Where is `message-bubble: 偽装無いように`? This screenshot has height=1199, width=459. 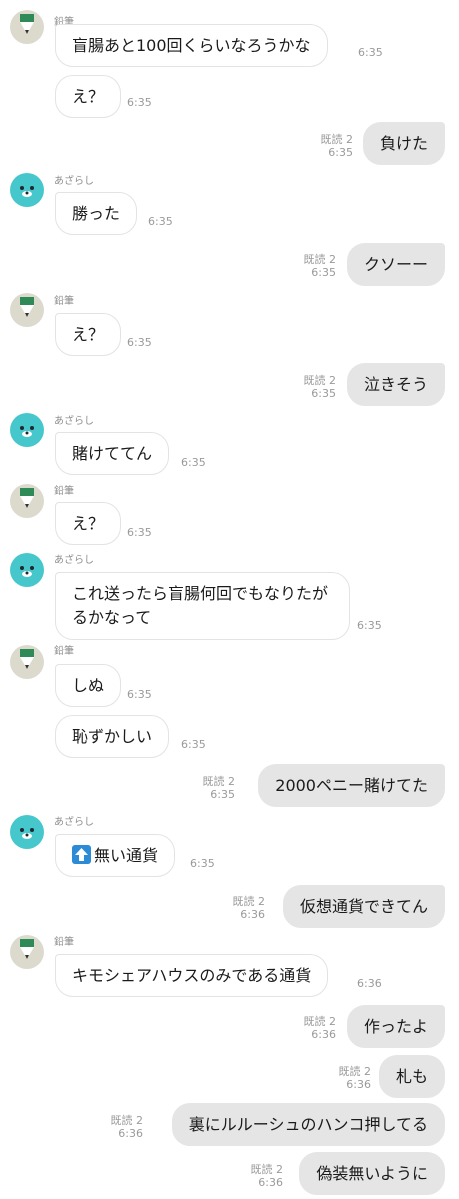 message-bubble: 偽装無いように is located at coordinates (372, 1173).